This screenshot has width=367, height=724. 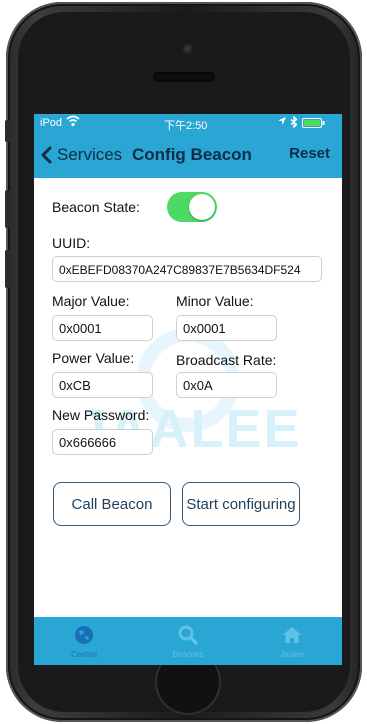 What do you see at coordinates (96, 207) in the screenshot?
I see `beacon-state-label: Beacon State:` at bounding box center [96, 207].